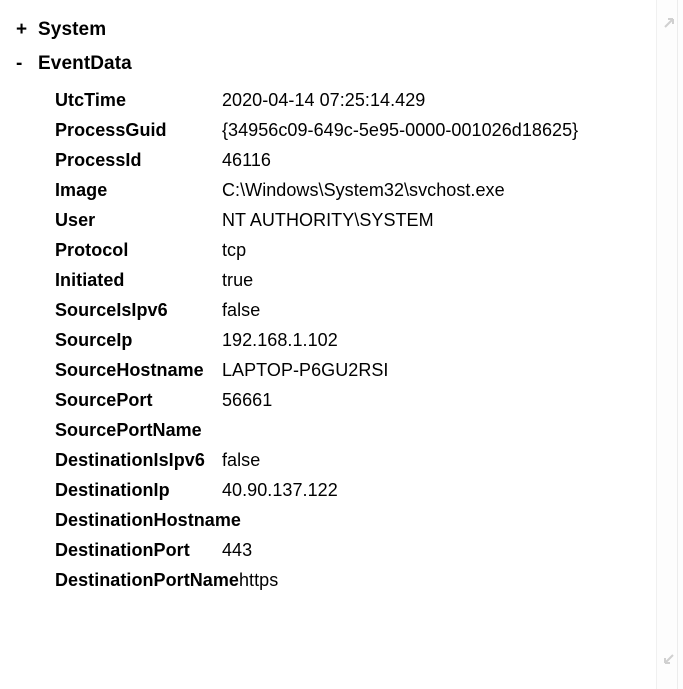 This screenshot has height=689, width=683. I want to click on table-row: DestinationPortName https, so click(328, 585).